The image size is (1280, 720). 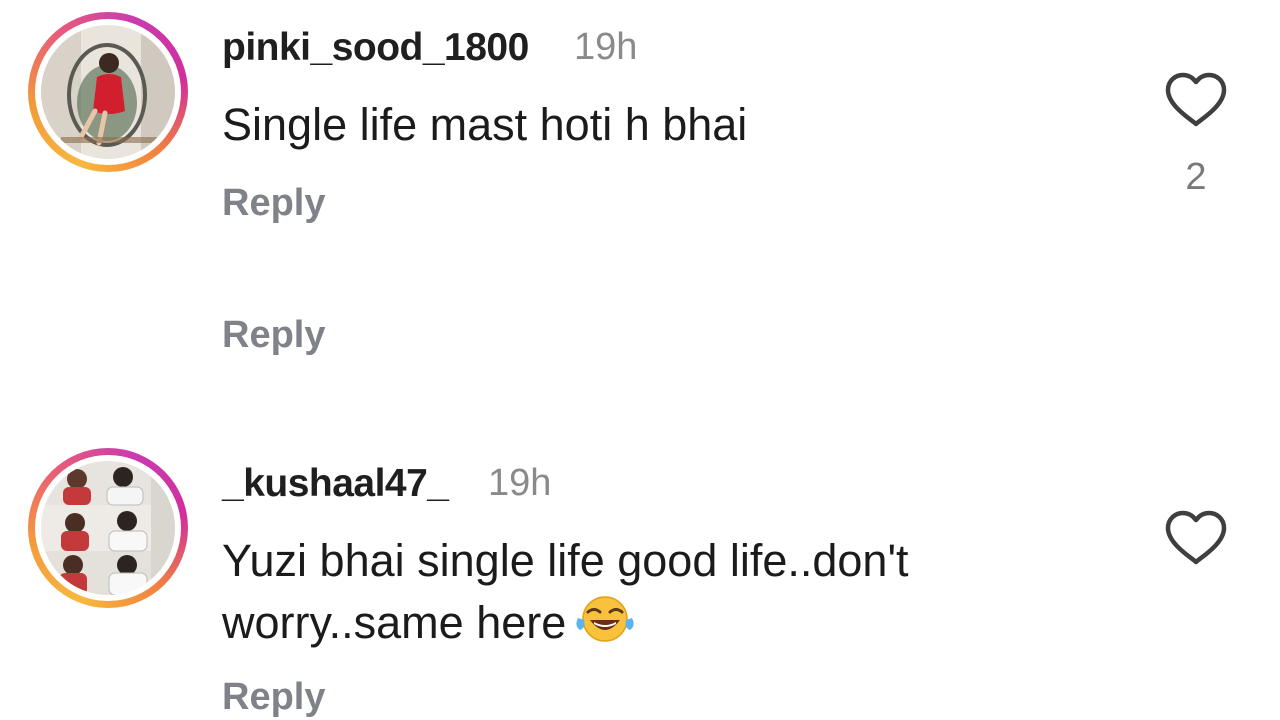 What do you see at coordinates (1196, 177) in the screenshot?
I see `like-count: 2` at bounding box center [1196, 177].